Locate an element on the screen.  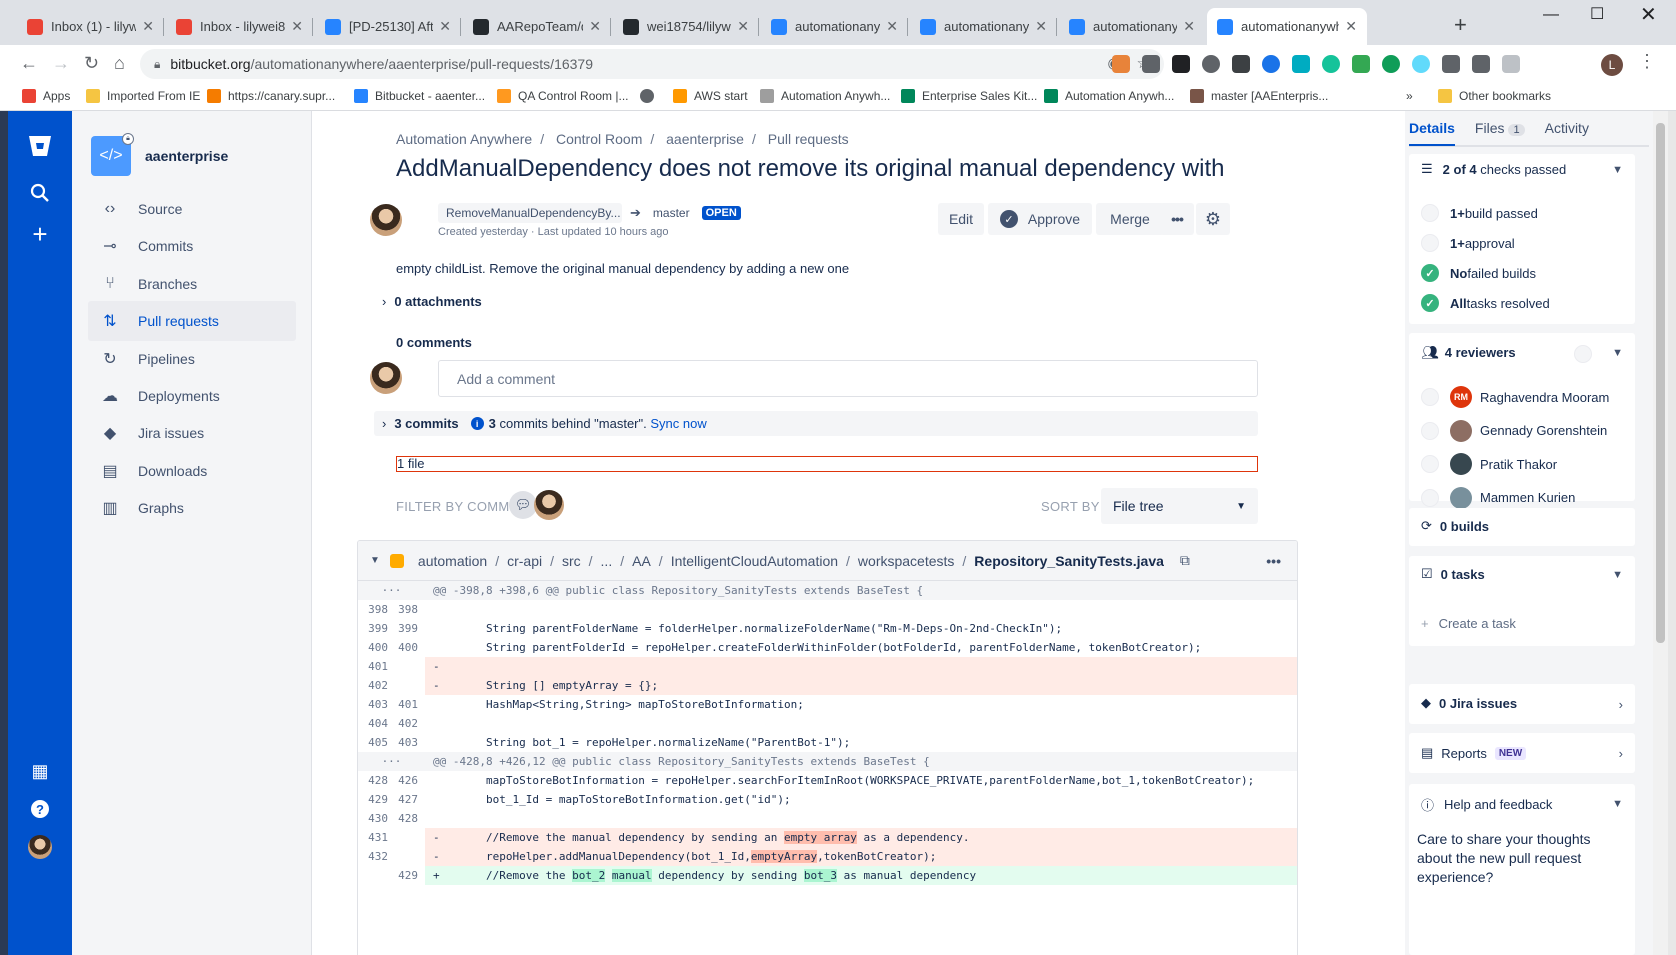
grammarly-extension-icon is located at coordinates (1331, 64).